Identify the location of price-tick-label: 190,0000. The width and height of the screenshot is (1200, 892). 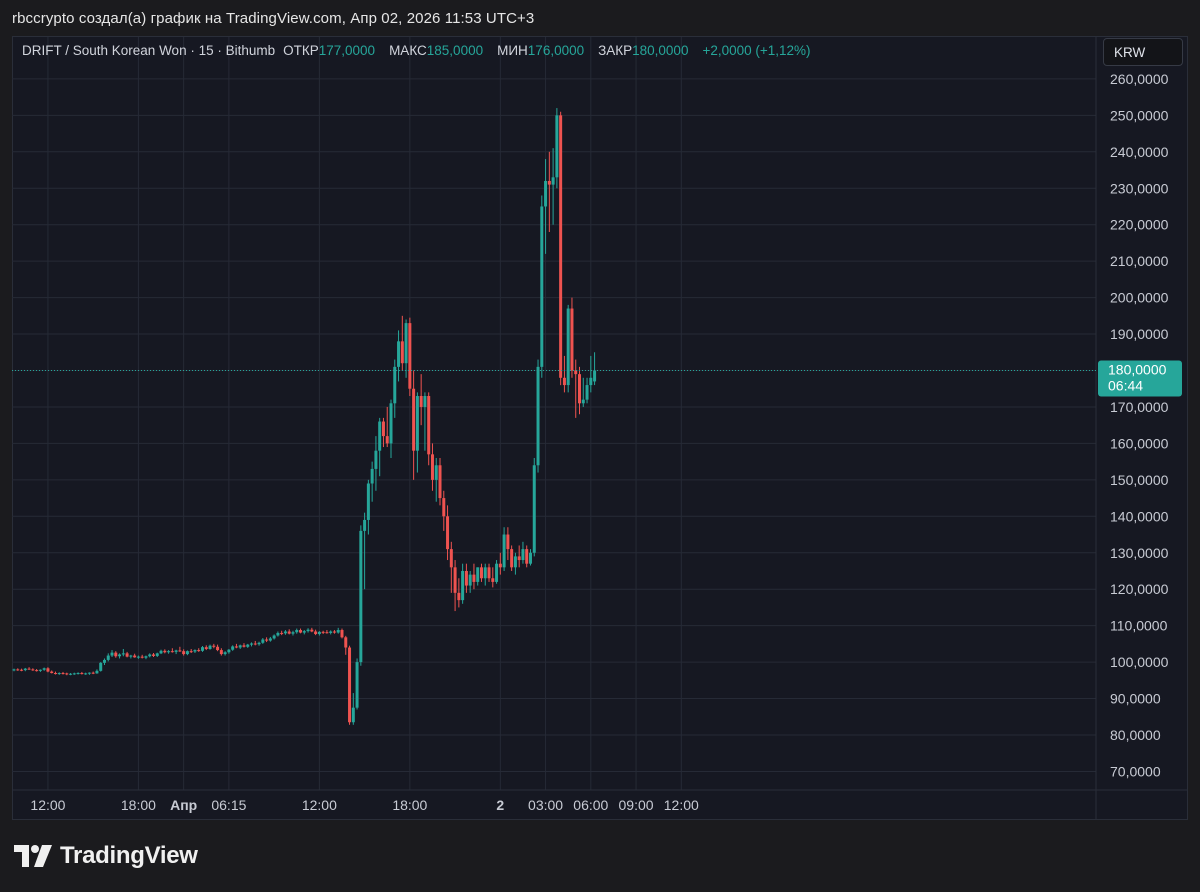
(1139, 334).